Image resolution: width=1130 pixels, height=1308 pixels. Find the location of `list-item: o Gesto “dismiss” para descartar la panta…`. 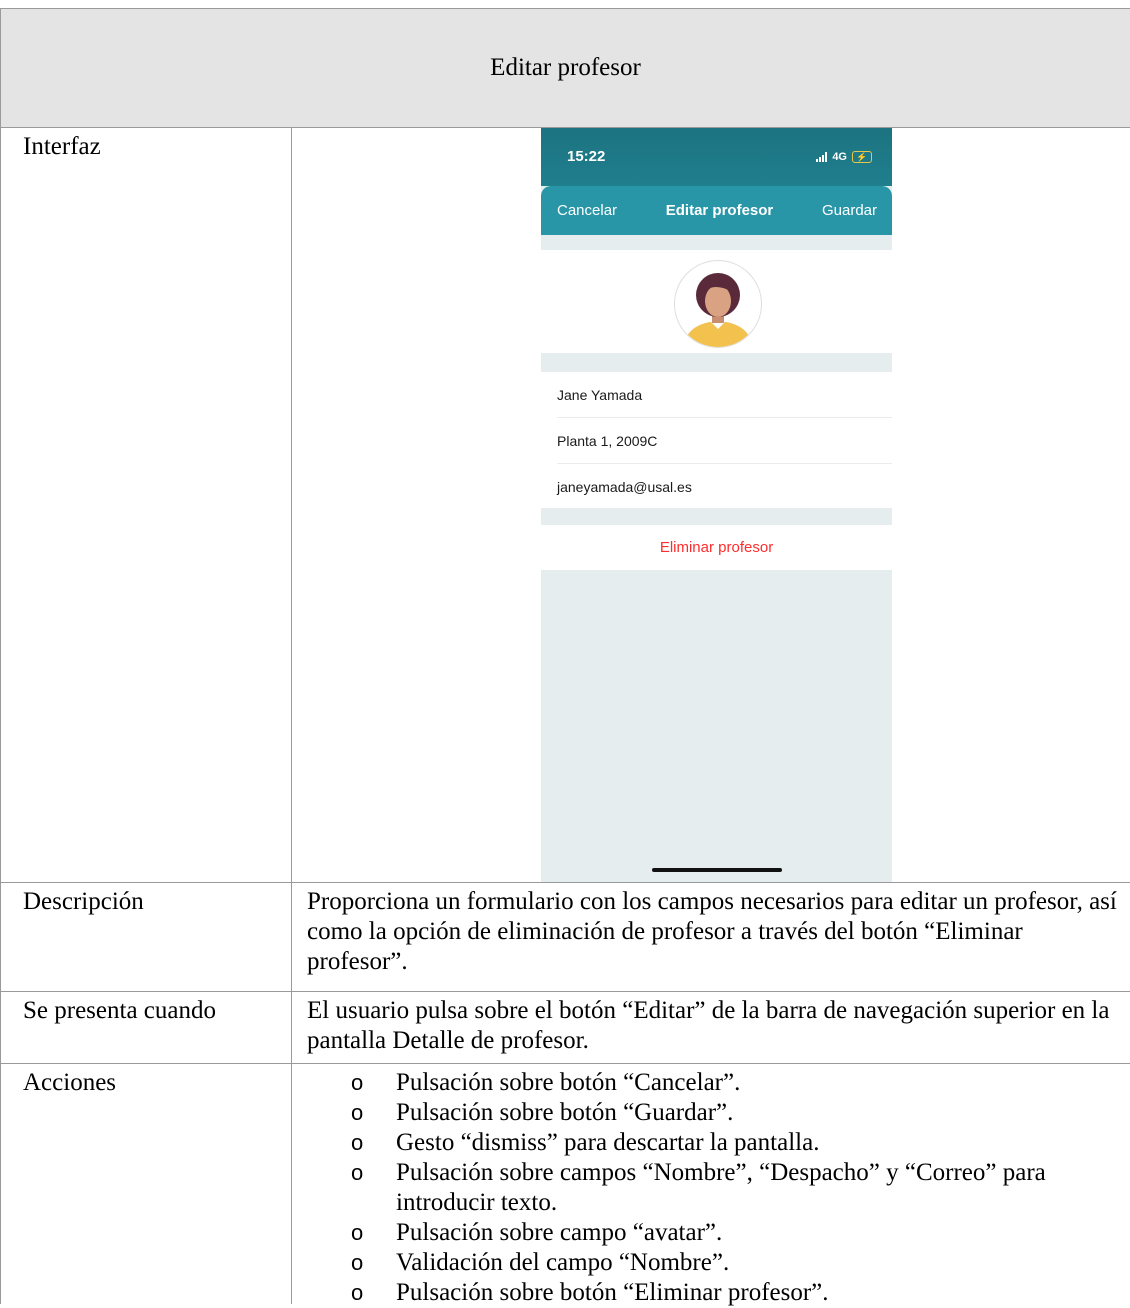

list-item: o Gesto “dismiss” para descartar la panta… is located at coordinates (734, 1143).